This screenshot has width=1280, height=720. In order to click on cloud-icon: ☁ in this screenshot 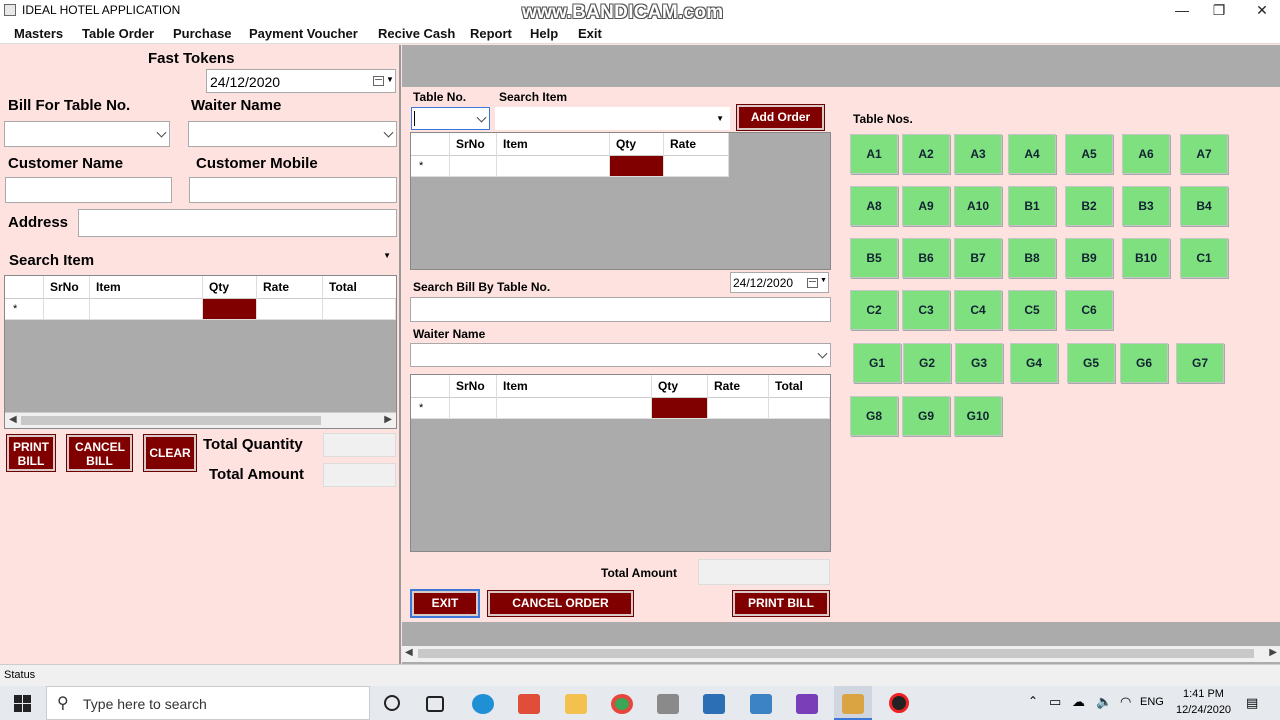, I will do `click(1078, 702)`.